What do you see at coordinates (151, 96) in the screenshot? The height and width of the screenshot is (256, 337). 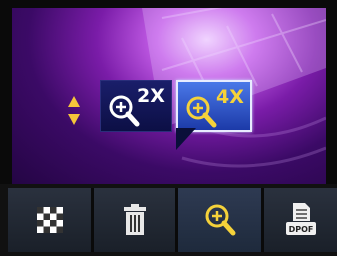 I see `zoom-2x-label: 2X` at bounding box center [151, 96].